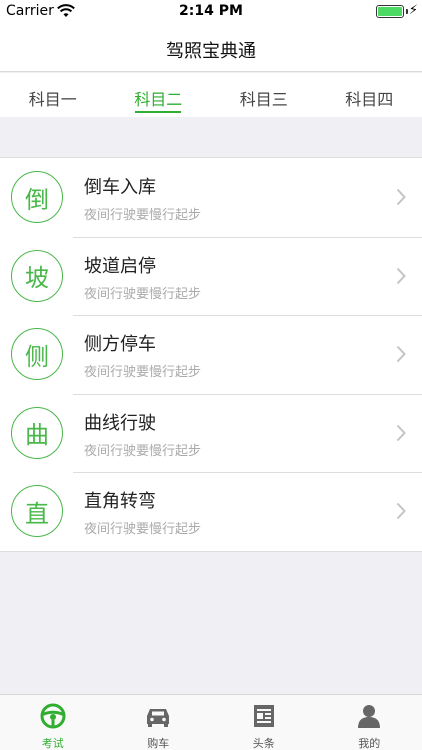 The image size is (422, 750). Describe the element at coordinates (369, 716) in the screenshot. I see `person-icon` at that location.